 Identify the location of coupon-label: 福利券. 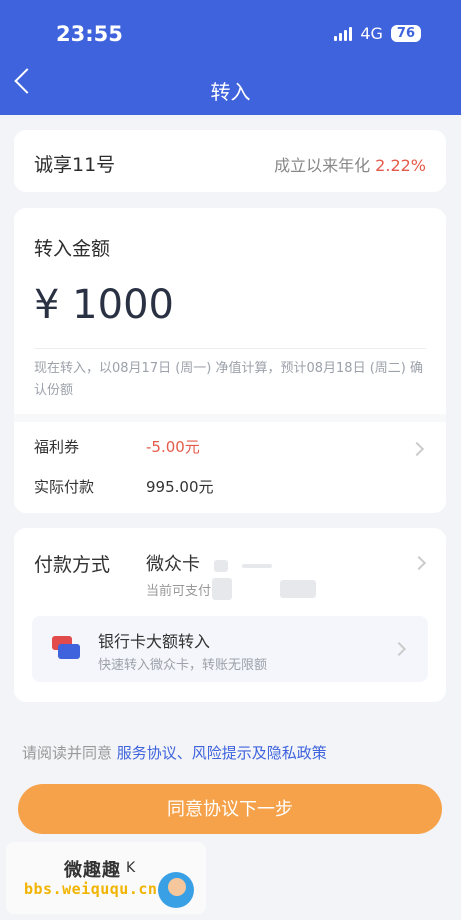
(57, 447).